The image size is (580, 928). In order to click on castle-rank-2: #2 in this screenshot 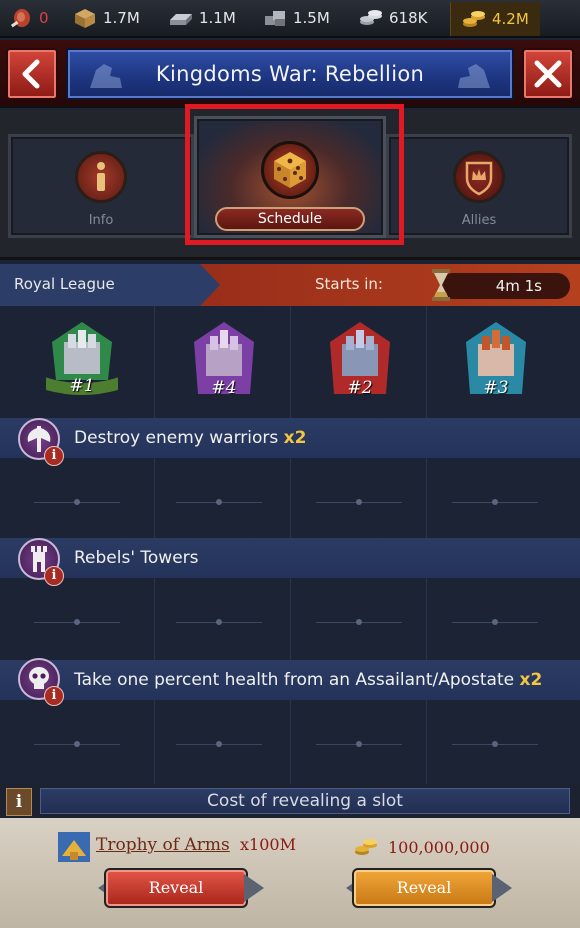, I will do `click(360, 361)`.